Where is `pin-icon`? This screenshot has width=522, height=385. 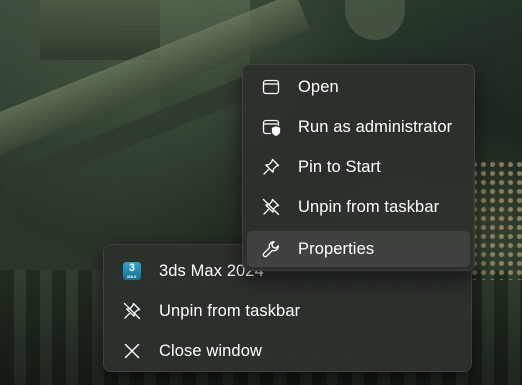
pin-icon is located at coordinates (271, 167).